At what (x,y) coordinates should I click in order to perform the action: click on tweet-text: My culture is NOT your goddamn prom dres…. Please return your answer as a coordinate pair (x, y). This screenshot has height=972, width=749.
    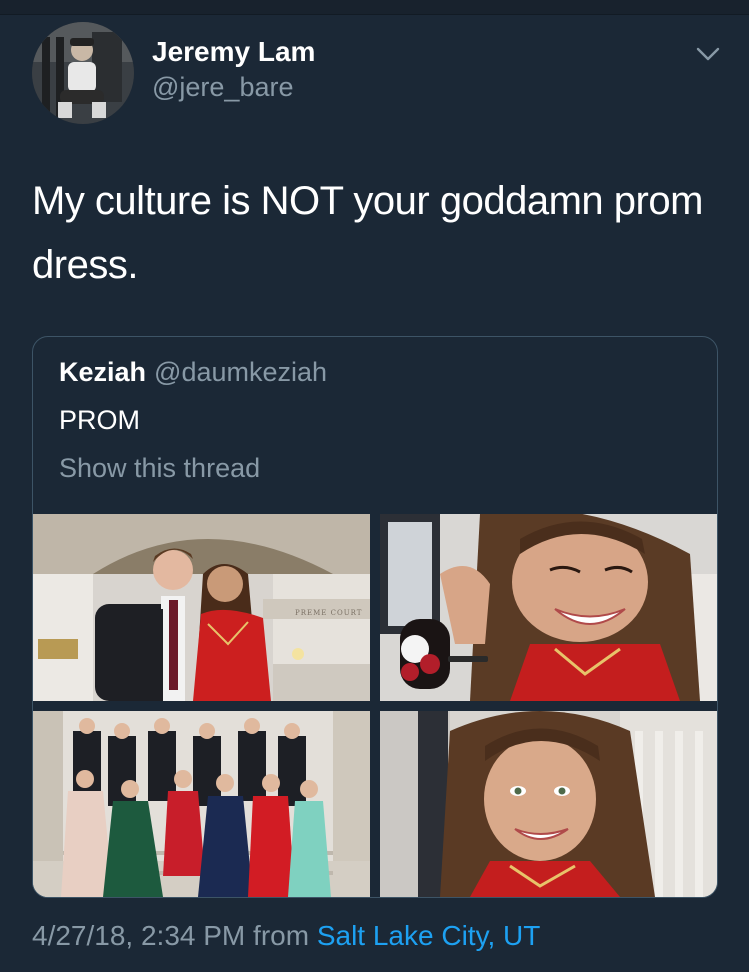
    Looking at the image, I should click on (367, 233).